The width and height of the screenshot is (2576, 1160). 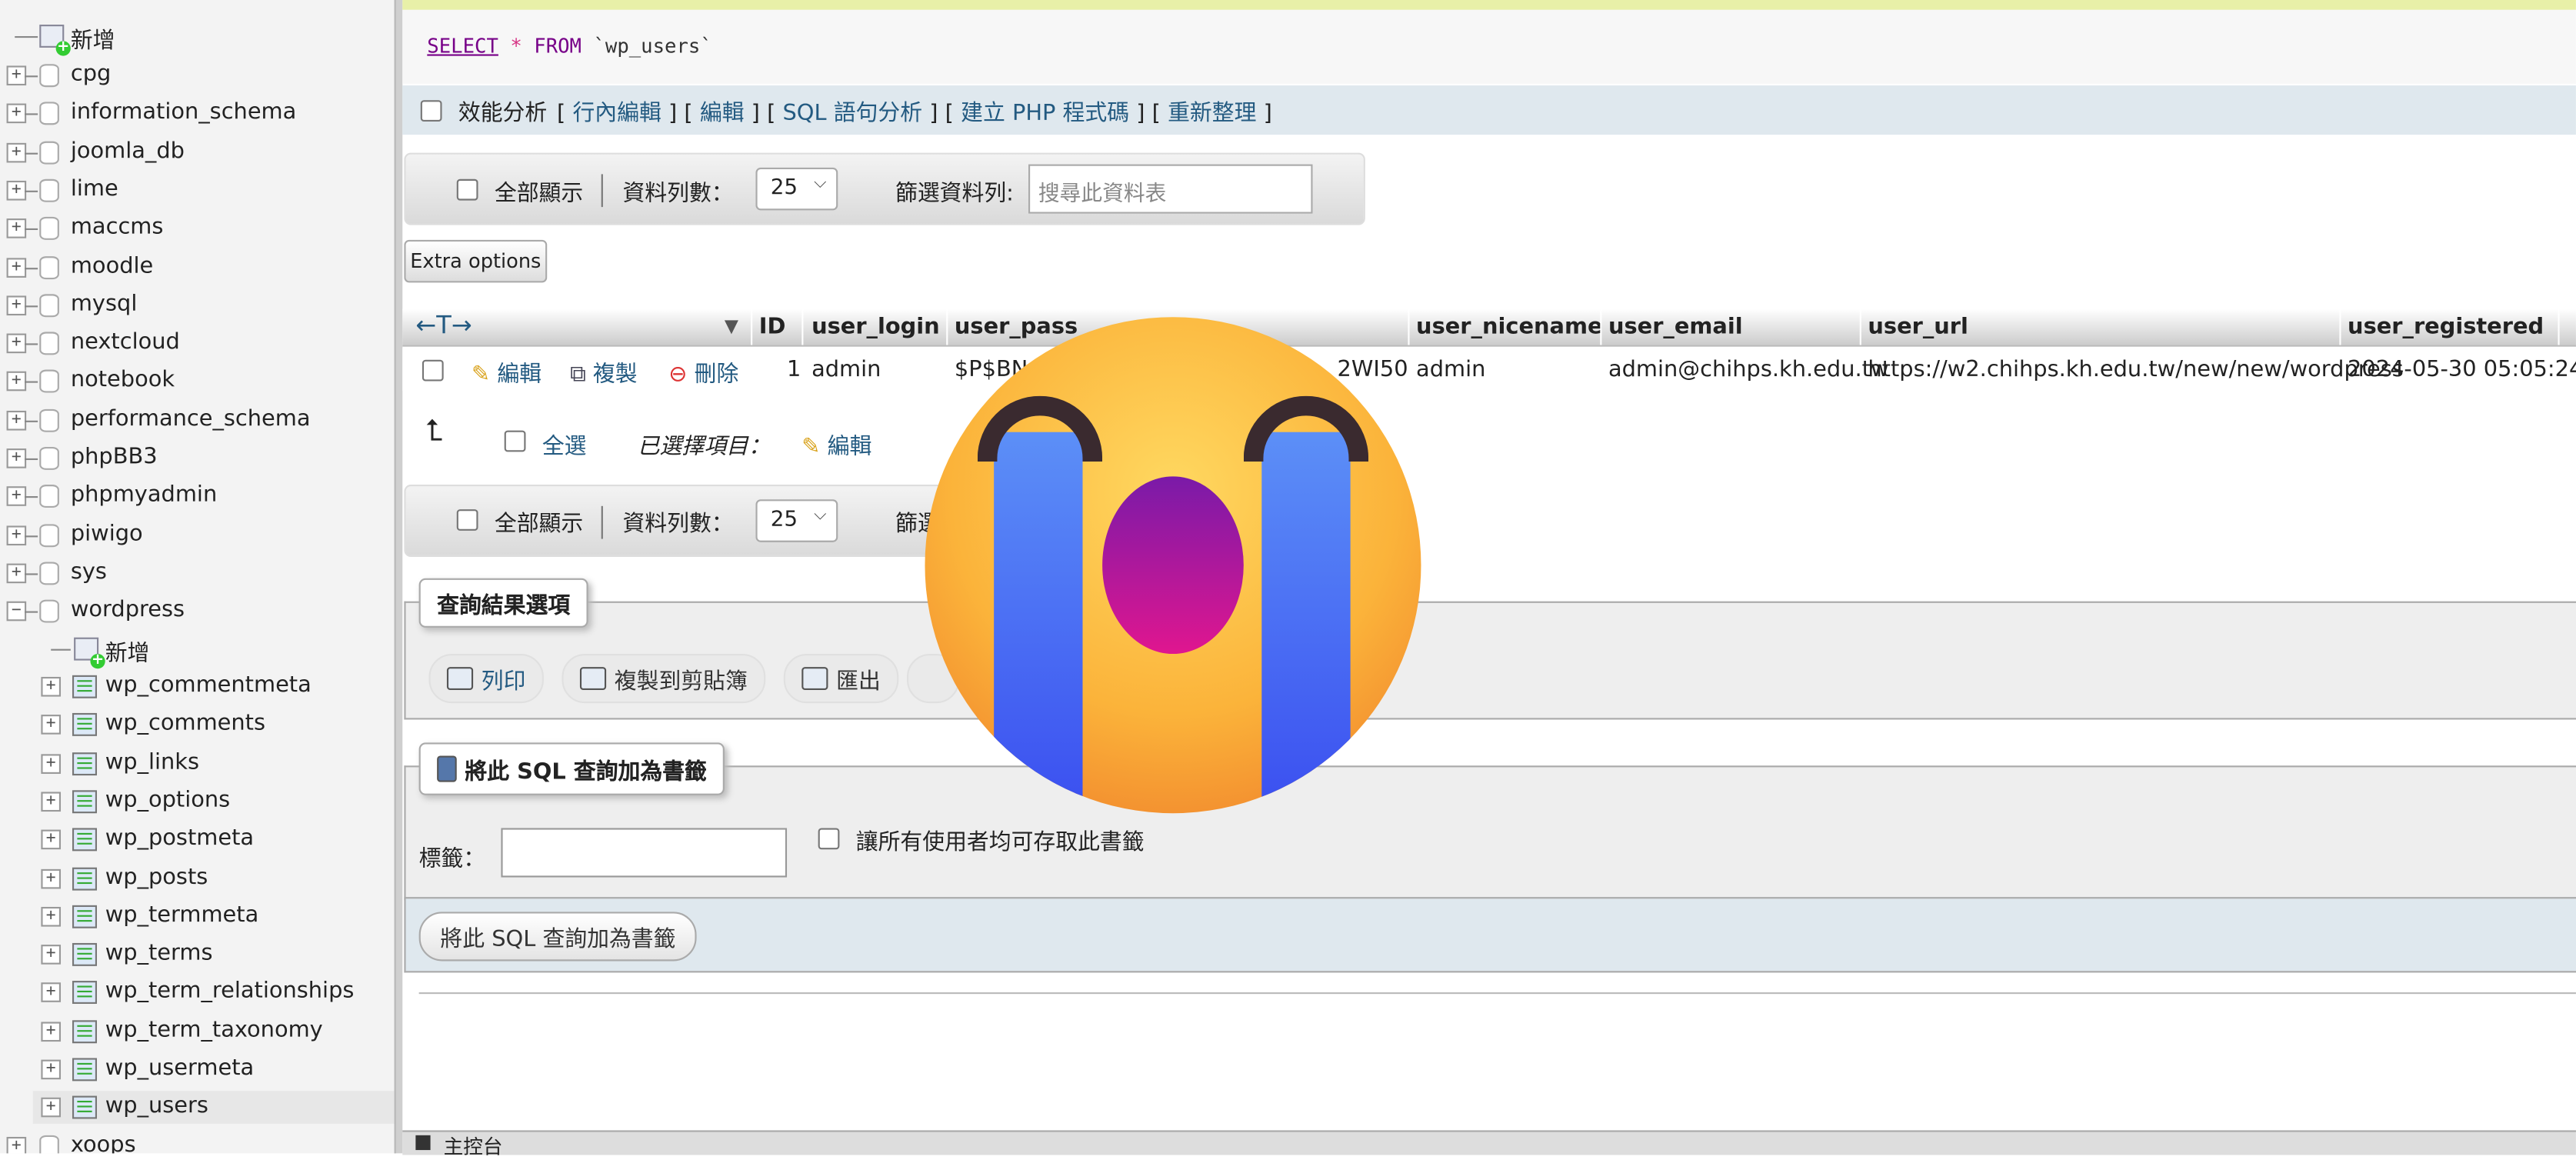 What do you see at coordinates (214, 917) in the screenshot?
I see `tree-table-wp-termmeta: + wp_termmeta` at bounding box center [214, 917].